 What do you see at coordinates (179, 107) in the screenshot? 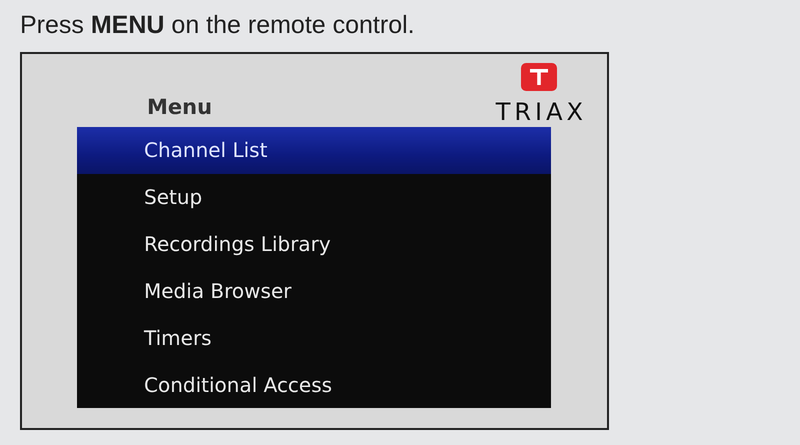
I see `menu-title: Menu` at bounding box center [179, 107].